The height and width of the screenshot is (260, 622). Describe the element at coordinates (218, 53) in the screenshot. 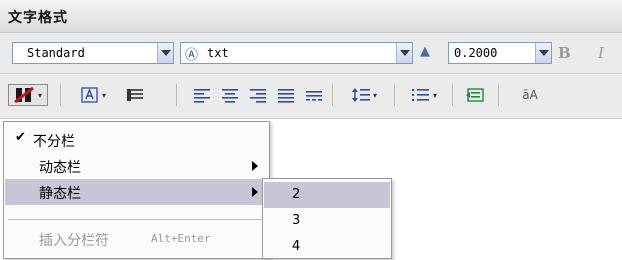

I see `font-select-value: txt` at that location.